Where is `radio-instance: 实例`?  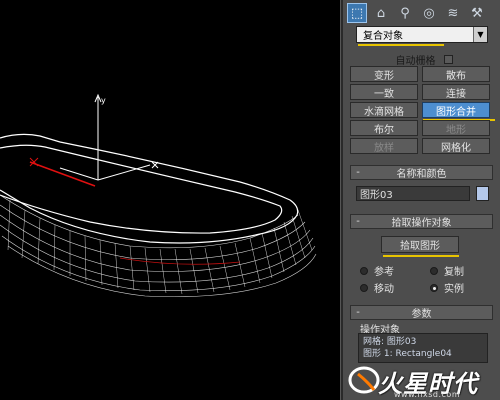 radio-instance: 实例 is located at coordinates (447, 287).